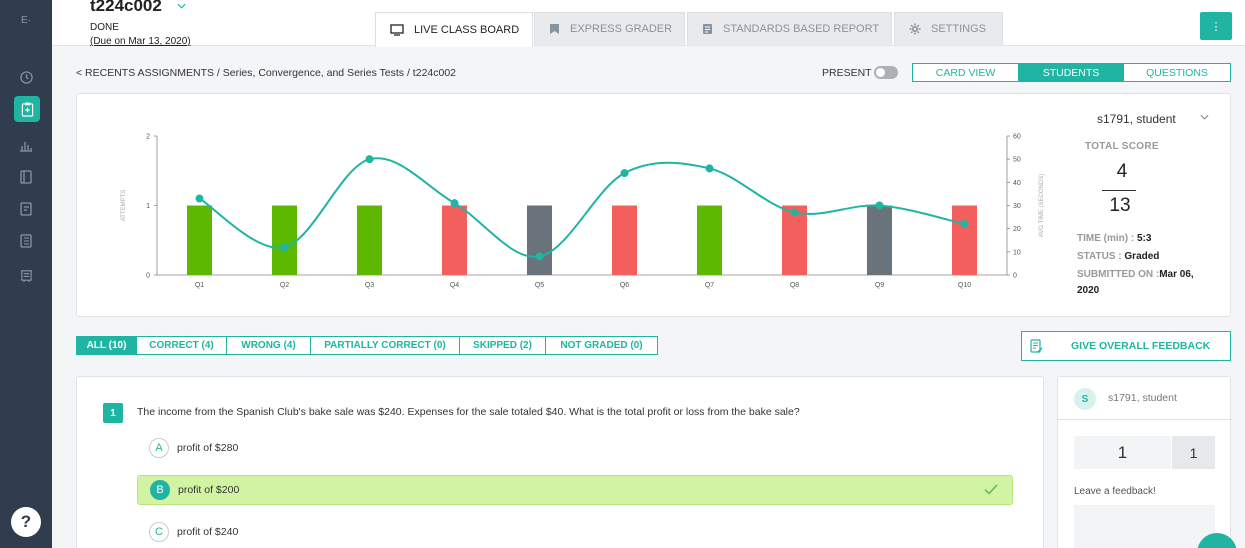 The width and height of the screenshot is (1245, 548). Describe the element at coordinates (624, 240) in the screenshot. I see `bar-q6` at that location.